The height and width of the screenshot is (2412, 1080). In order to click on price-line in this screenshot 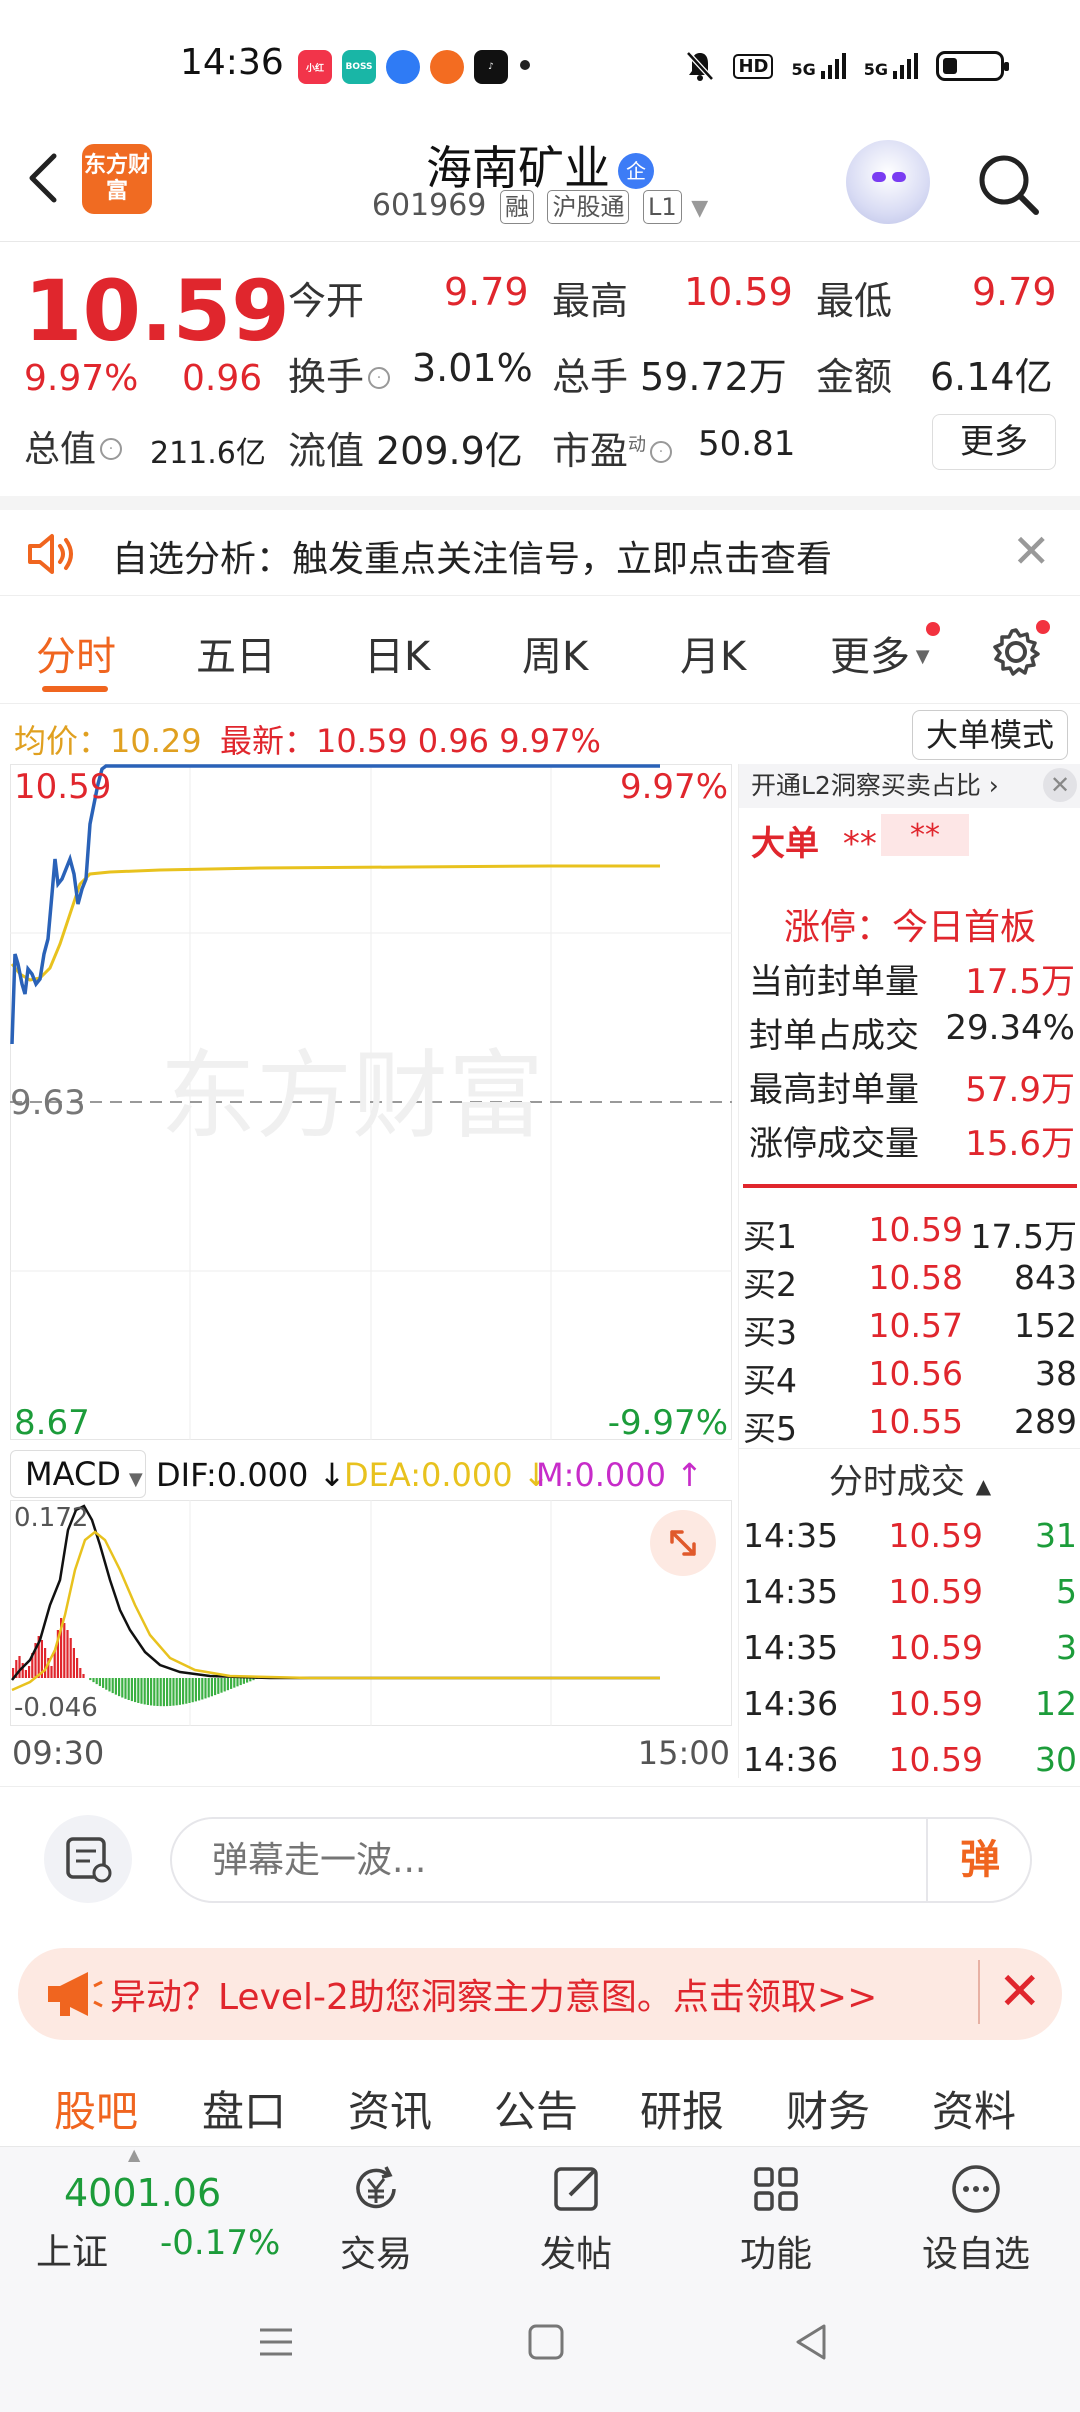, I will do `click(335, 904)`.